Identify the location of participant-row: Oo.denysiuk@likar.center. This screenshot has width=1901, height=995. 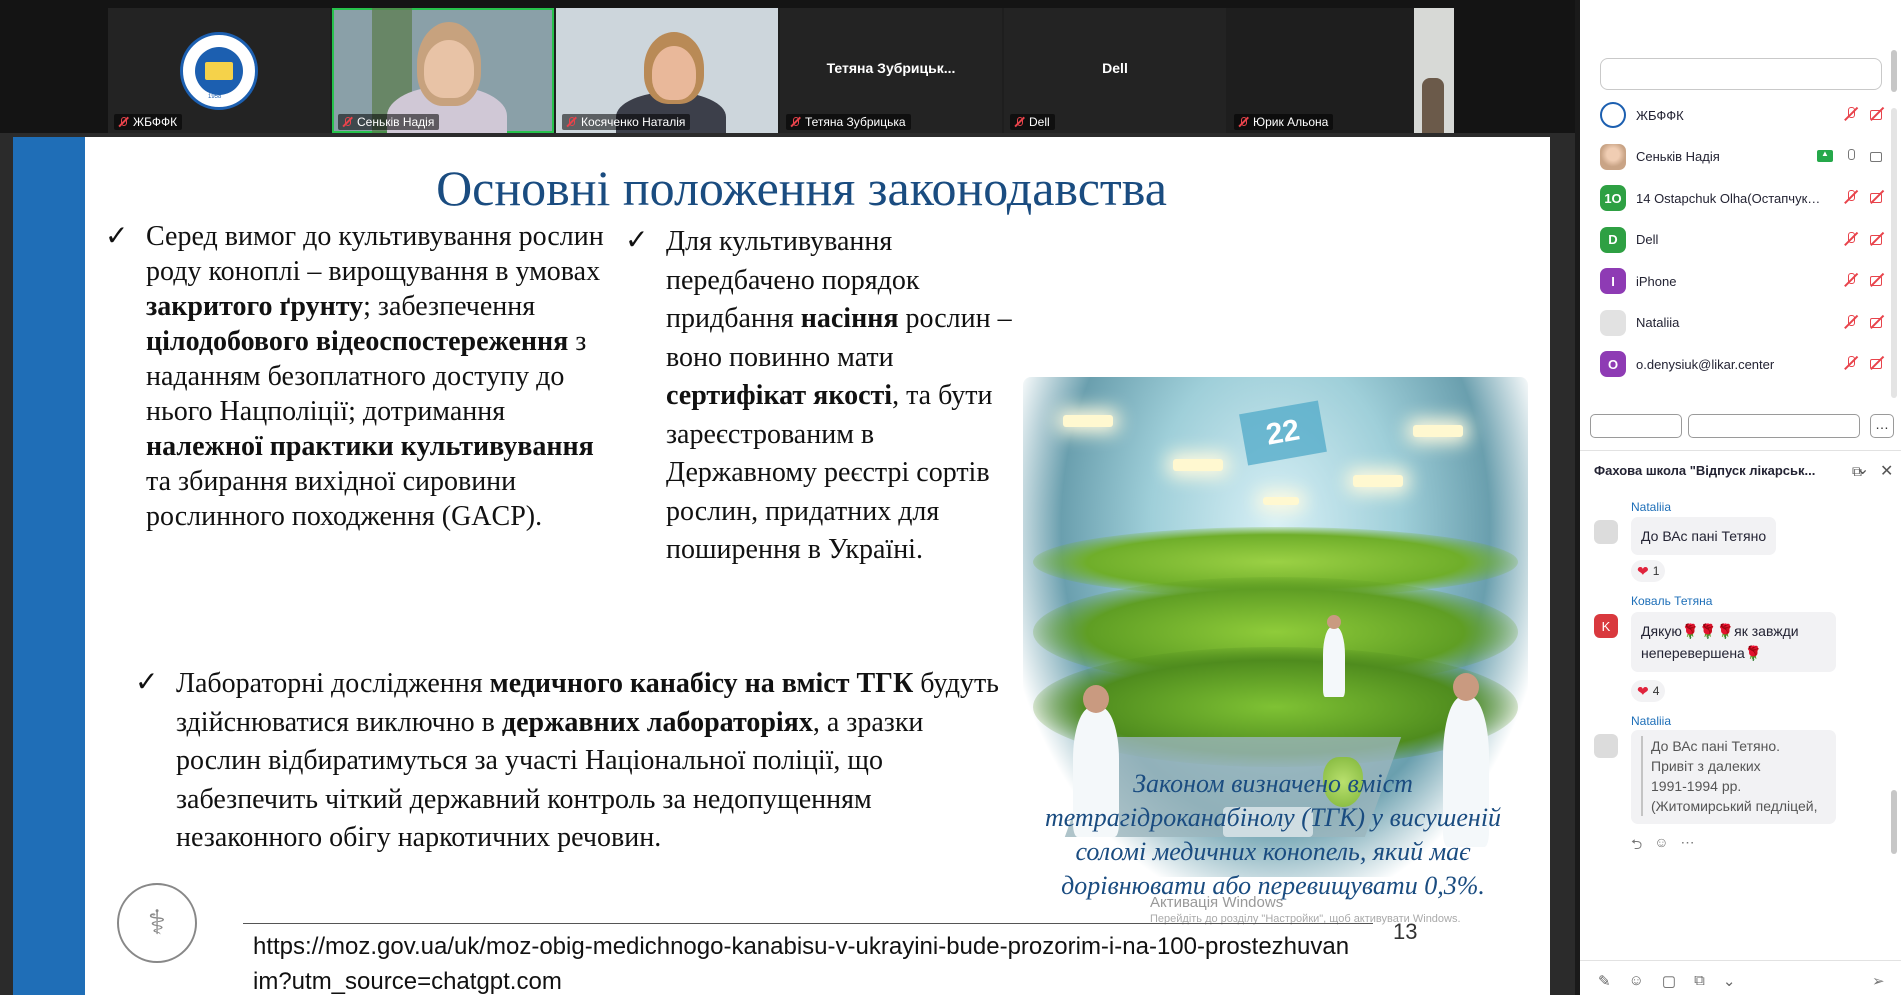
(1742, 364).